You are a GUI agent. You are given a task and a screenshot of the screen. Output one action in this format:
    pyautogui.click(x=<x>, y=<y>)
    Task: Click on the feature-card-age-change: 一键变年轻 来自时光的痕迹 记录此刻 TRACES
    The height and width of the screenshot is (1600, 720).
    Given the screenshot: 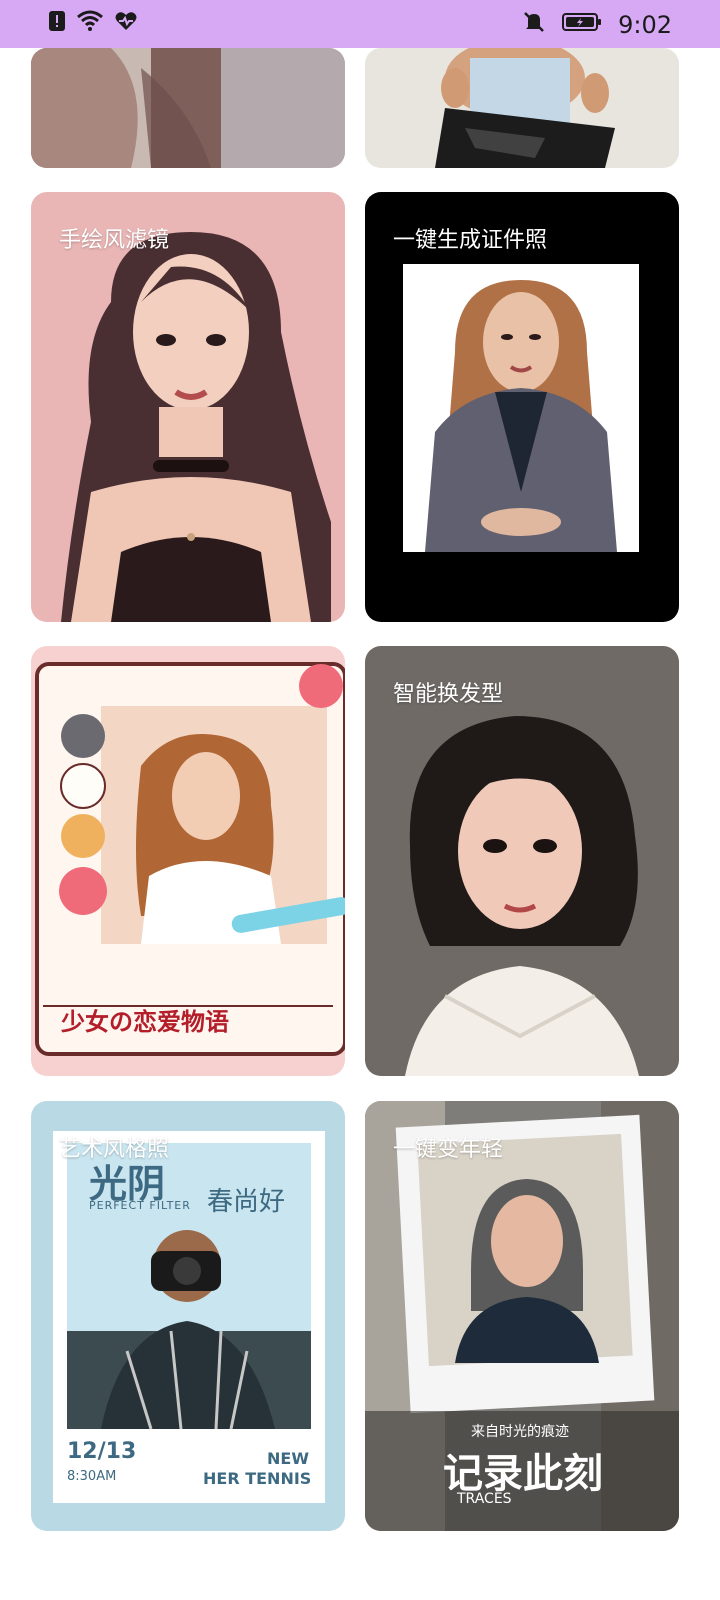 What is the action you would take?
    pyautogui.click(x=522, y=1316)
    